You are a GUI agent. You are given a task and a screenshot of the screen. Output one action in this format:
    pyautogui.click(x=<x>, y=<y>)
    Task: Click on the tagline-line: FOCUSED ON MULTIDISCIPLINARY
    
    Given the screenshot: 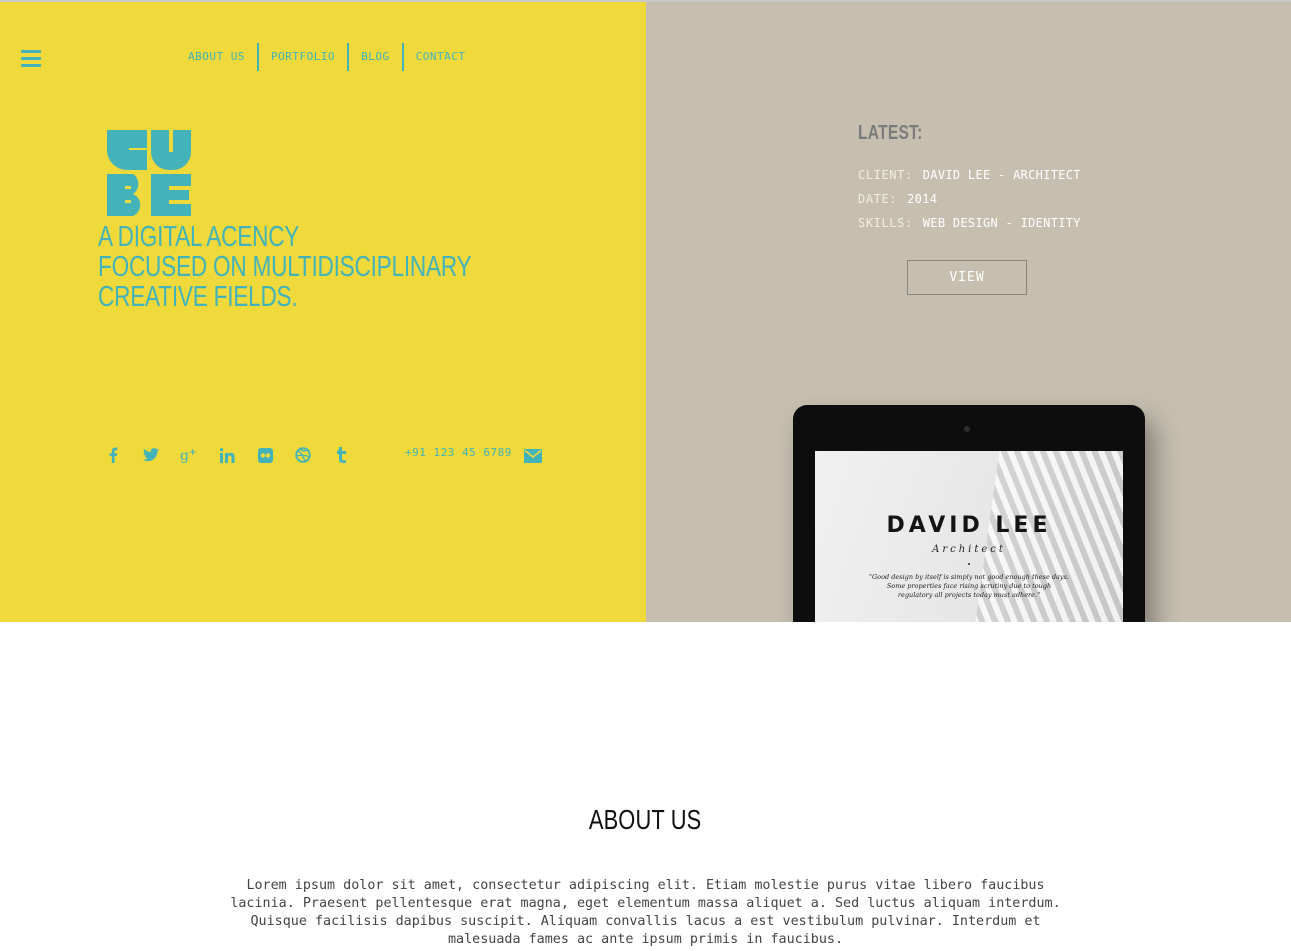 What is the action you would take?
    pyautogui.click(x=285, y=267)
    